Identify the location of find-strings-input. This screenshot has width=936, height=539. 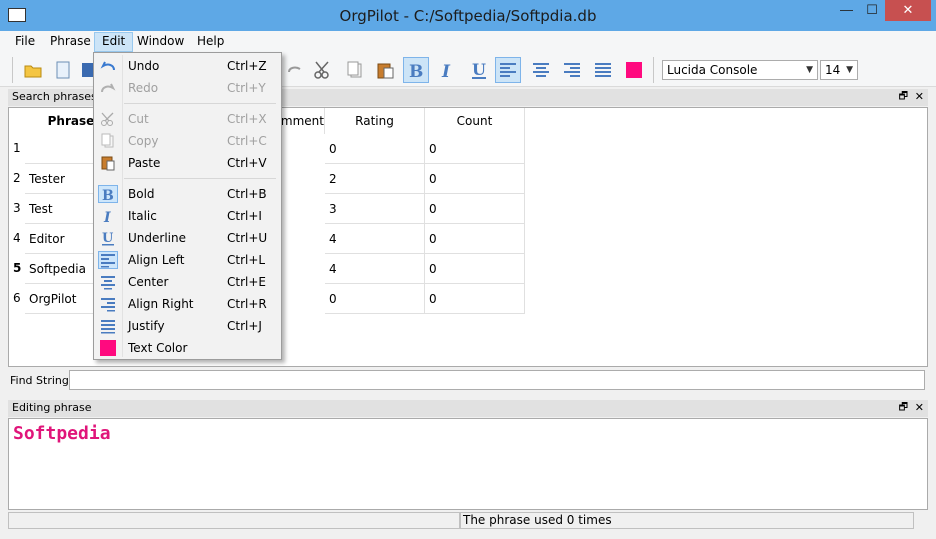
(497, 380).